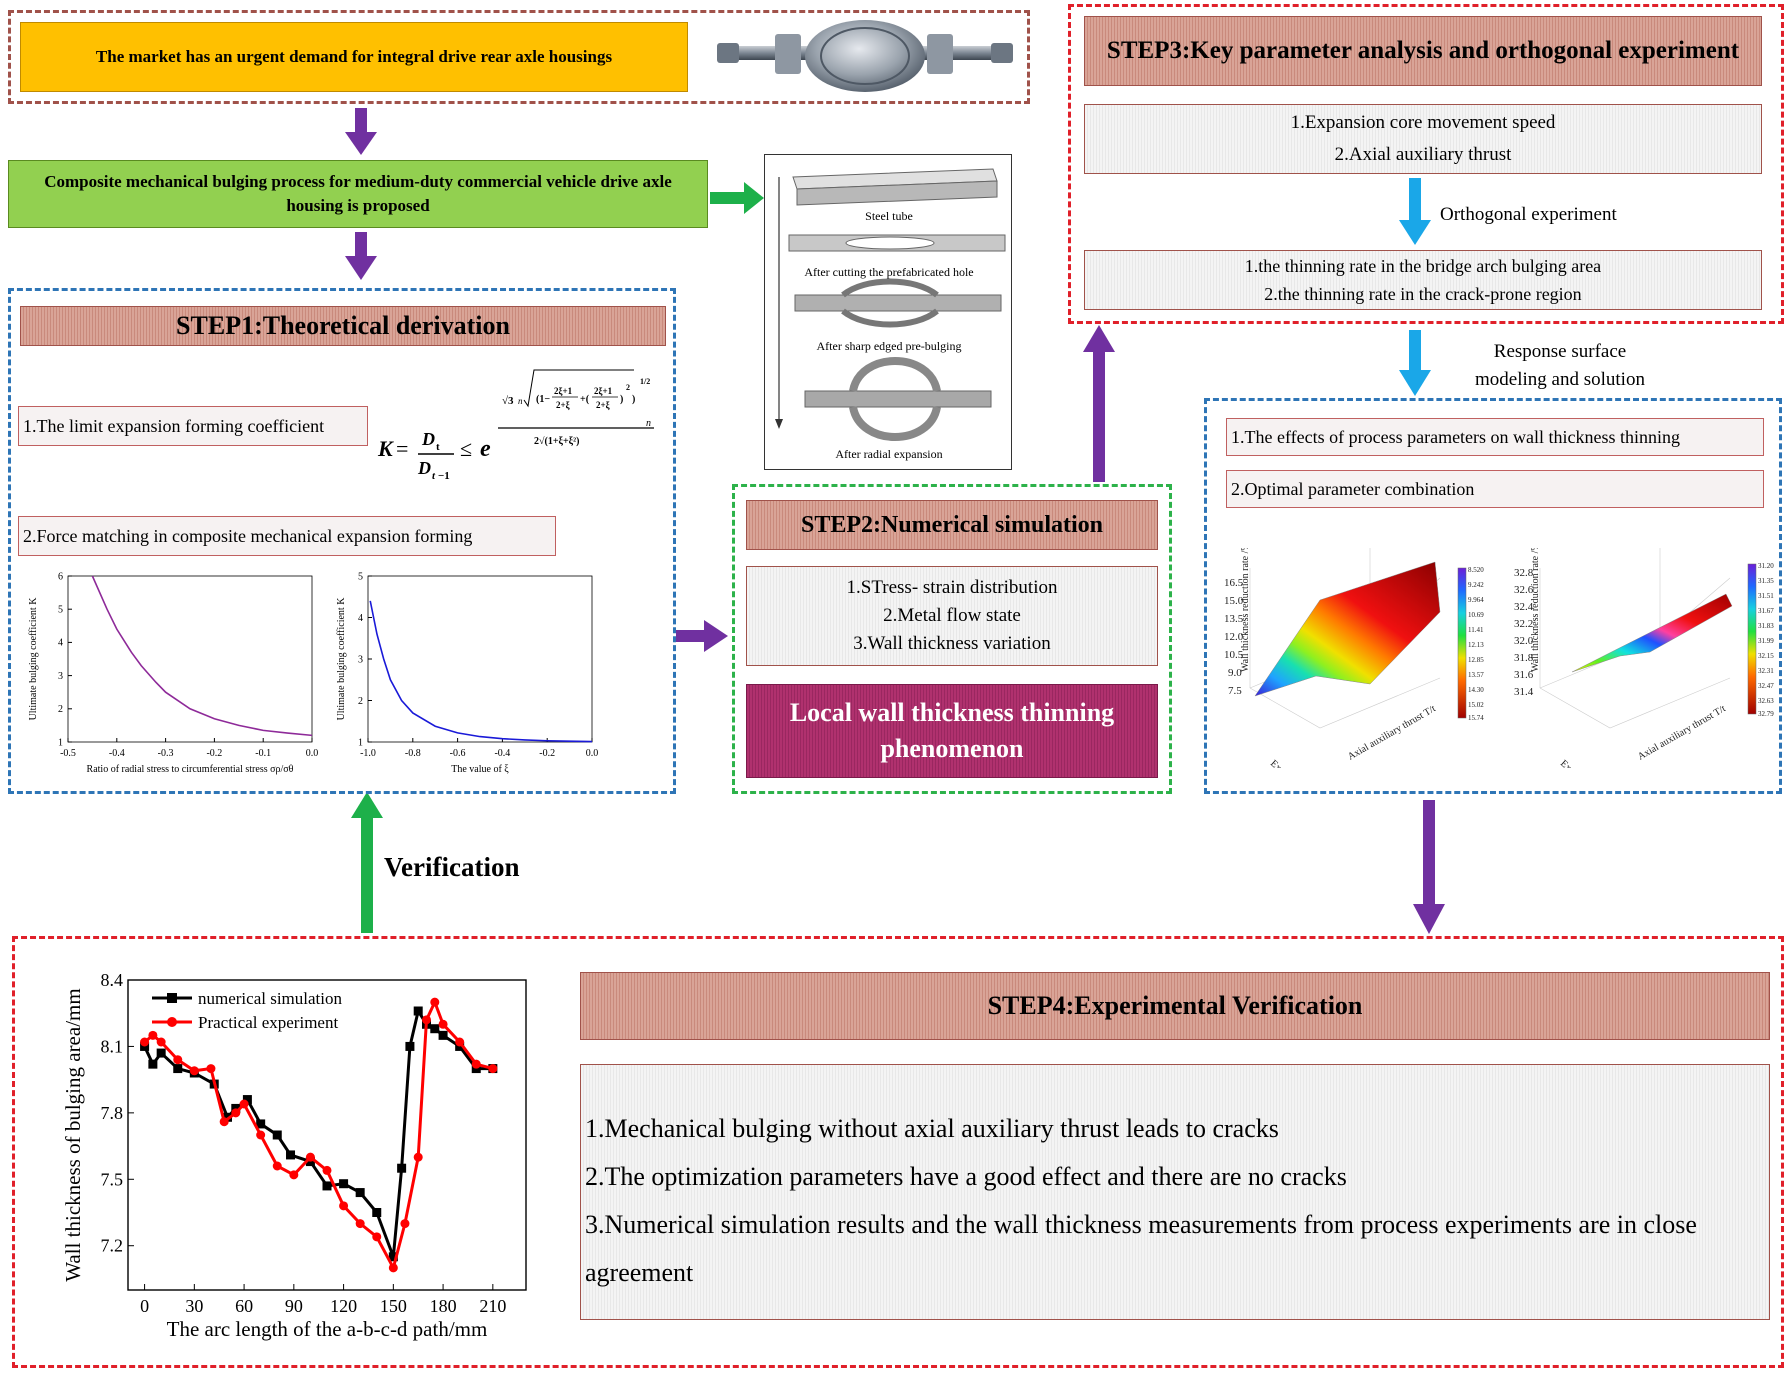 This screenshot has height=1373, width=1789. What do you see at coordinates (1476, 615) in the screenshot?
I see `svg-text: 10.69` at bounding box center [1476, 615].